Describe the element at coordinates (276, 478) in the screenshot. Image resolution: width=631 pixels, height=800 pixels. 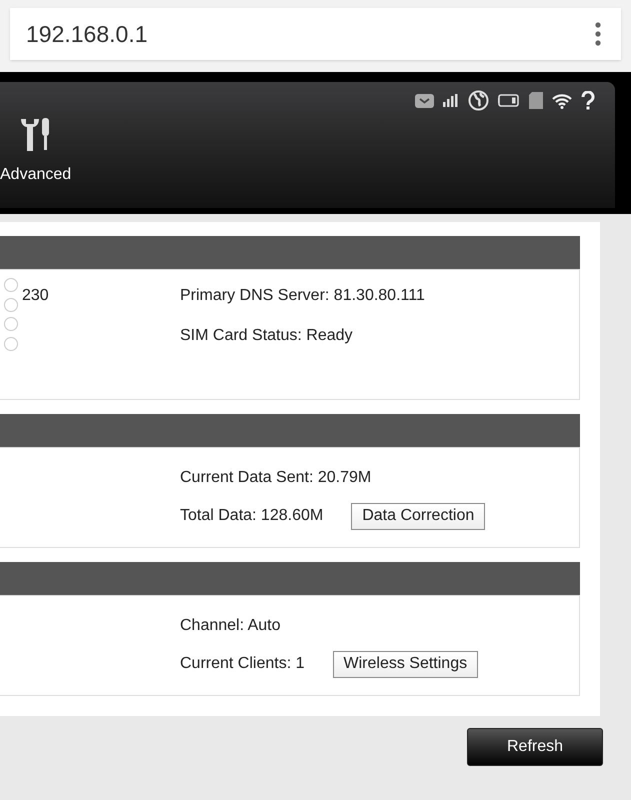
I see `info-text: Current Data Sent: 20.79M` at that location.